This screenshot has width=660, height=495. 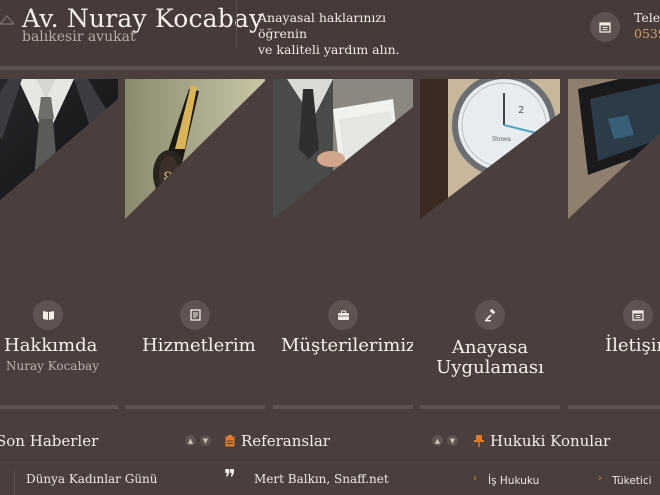 I want to click on topic-link: Tüketici, so click(x=632, y=481).